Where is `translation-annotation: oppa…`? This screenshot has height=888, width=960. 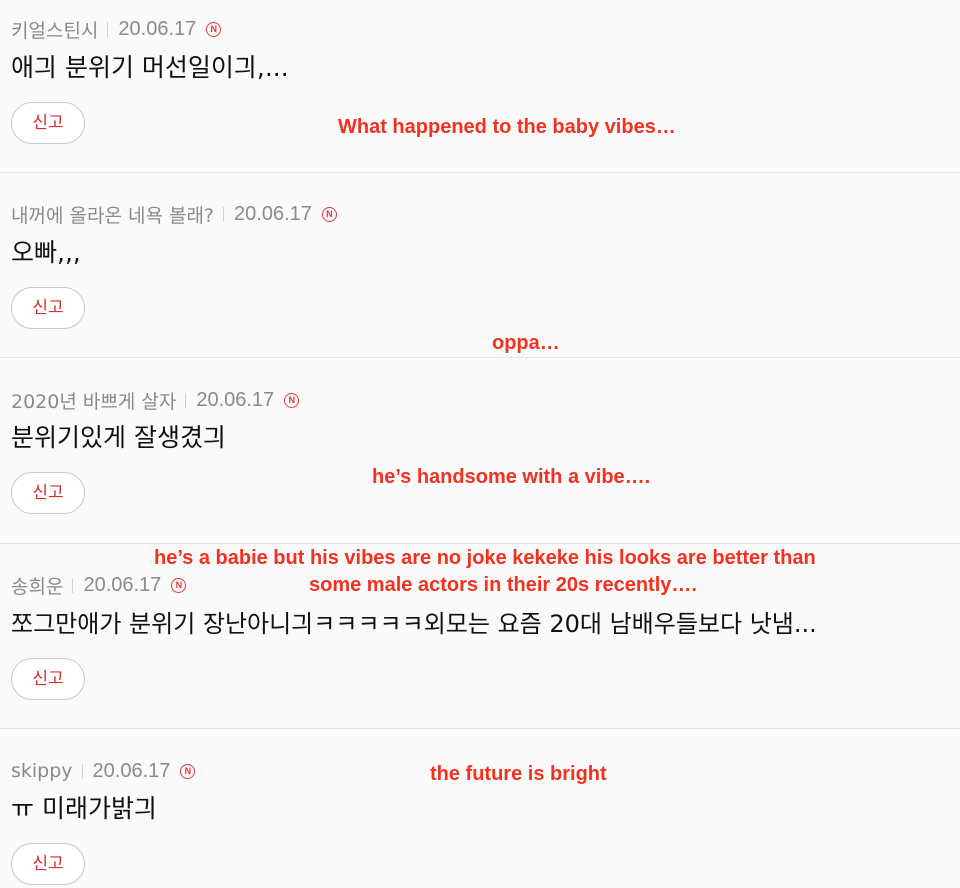 translation-annotation: oppa… is located at coordinates (526, 343).